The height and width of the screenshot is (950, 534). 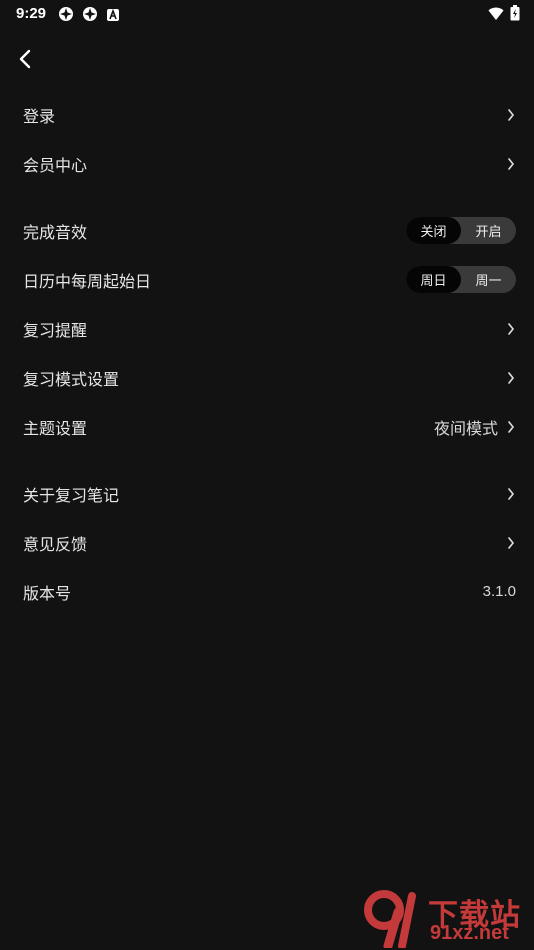 What do you see at coordinates (267, 493) in the screenshot?
I see `about-row: 关于复习笔记` at bounding box center [267, 493].